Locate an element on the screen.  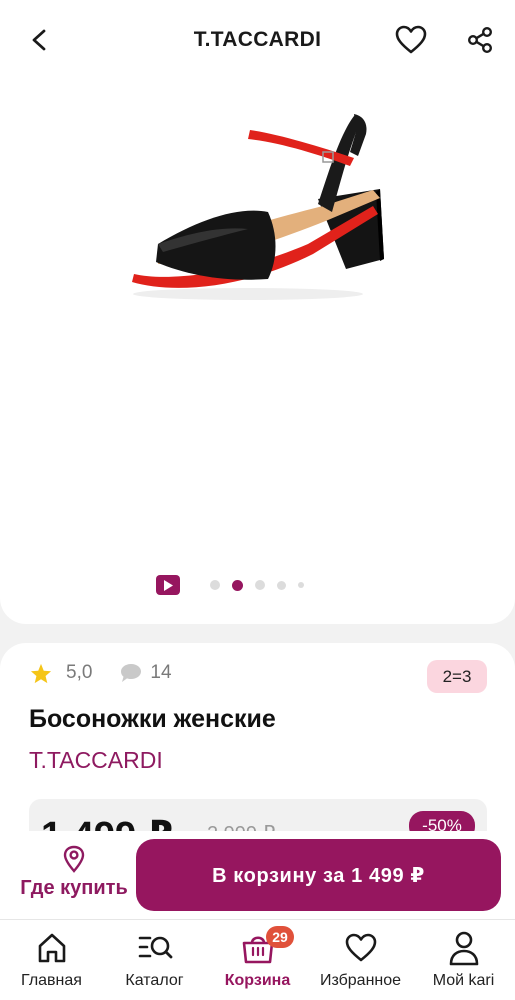
product-photo is located at coordinates (258, 199).